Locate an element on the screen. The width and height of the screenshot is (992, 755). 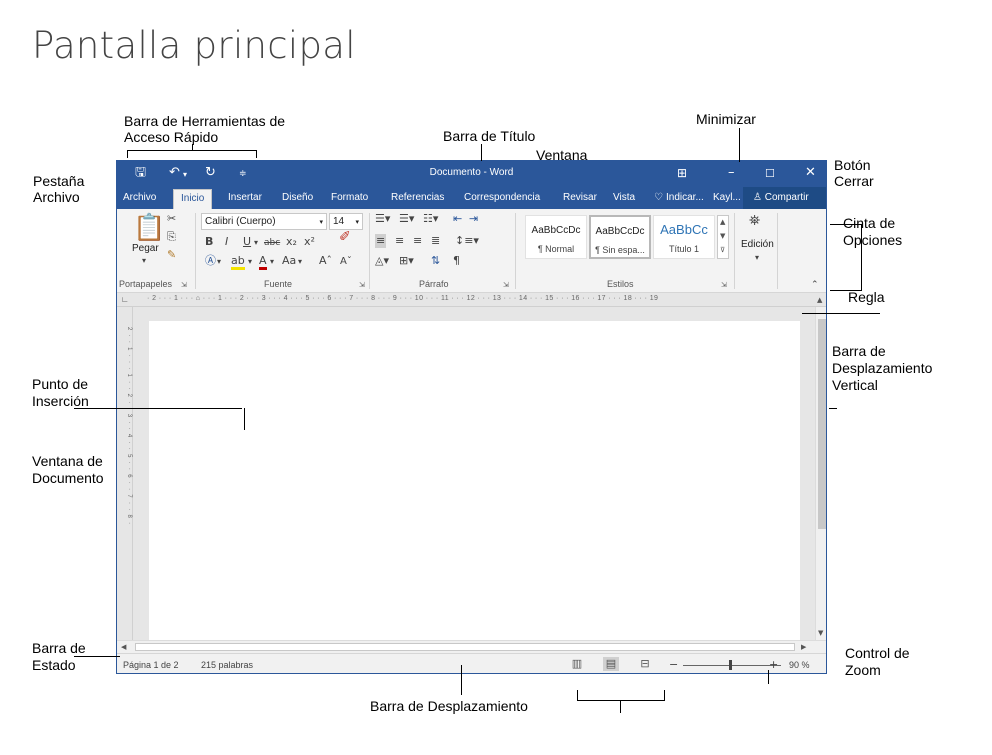
increase-indent-icon: ⇥ is located at coordinates (473, 219).